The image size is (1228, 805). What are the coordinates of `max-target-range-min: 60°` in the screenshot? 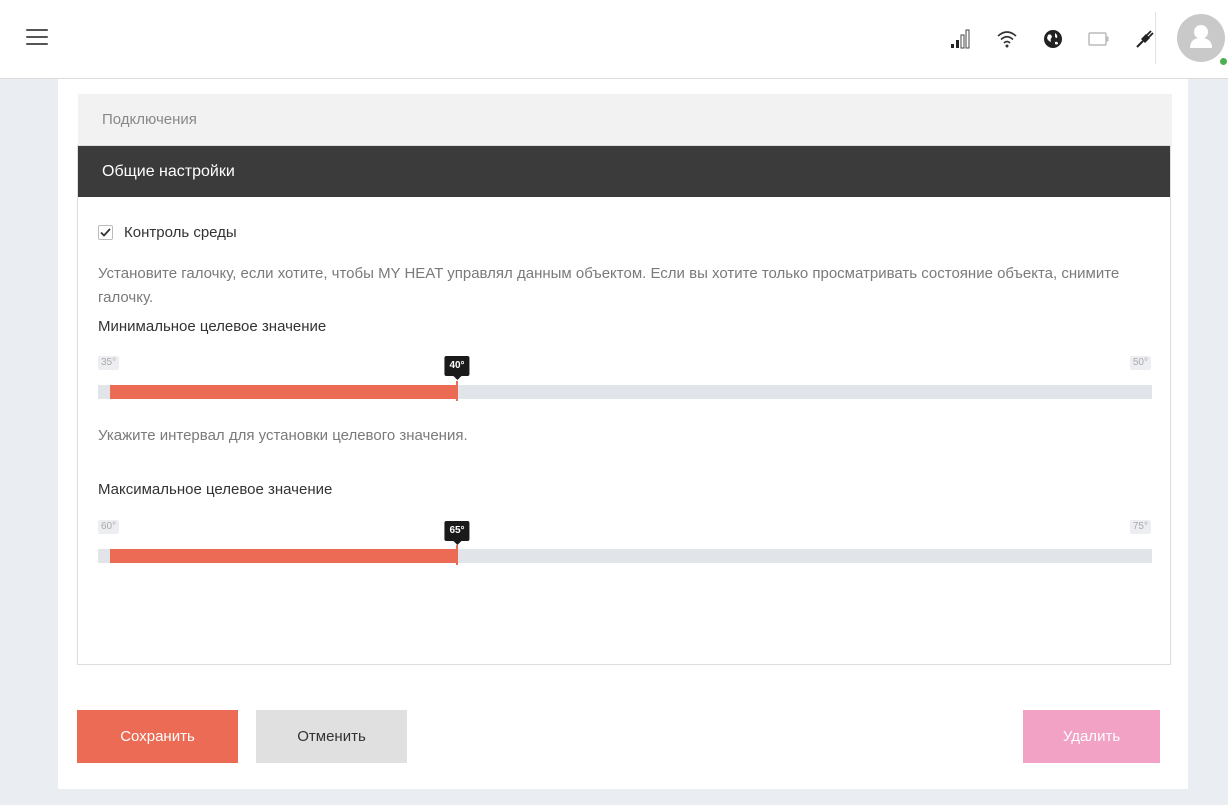 It's located at (109, 527).